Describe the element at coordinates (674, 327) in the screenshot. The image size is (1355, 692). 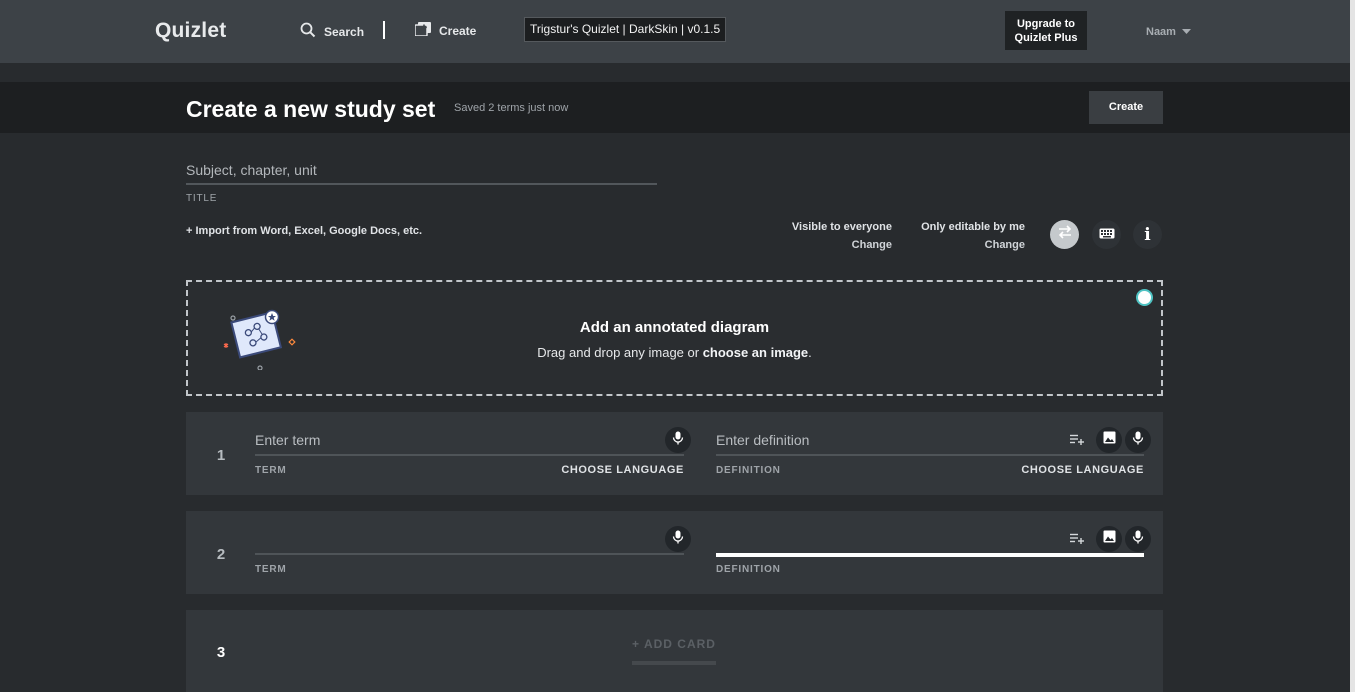
I see `diagram-title: Add an annotated diagram` at that location.